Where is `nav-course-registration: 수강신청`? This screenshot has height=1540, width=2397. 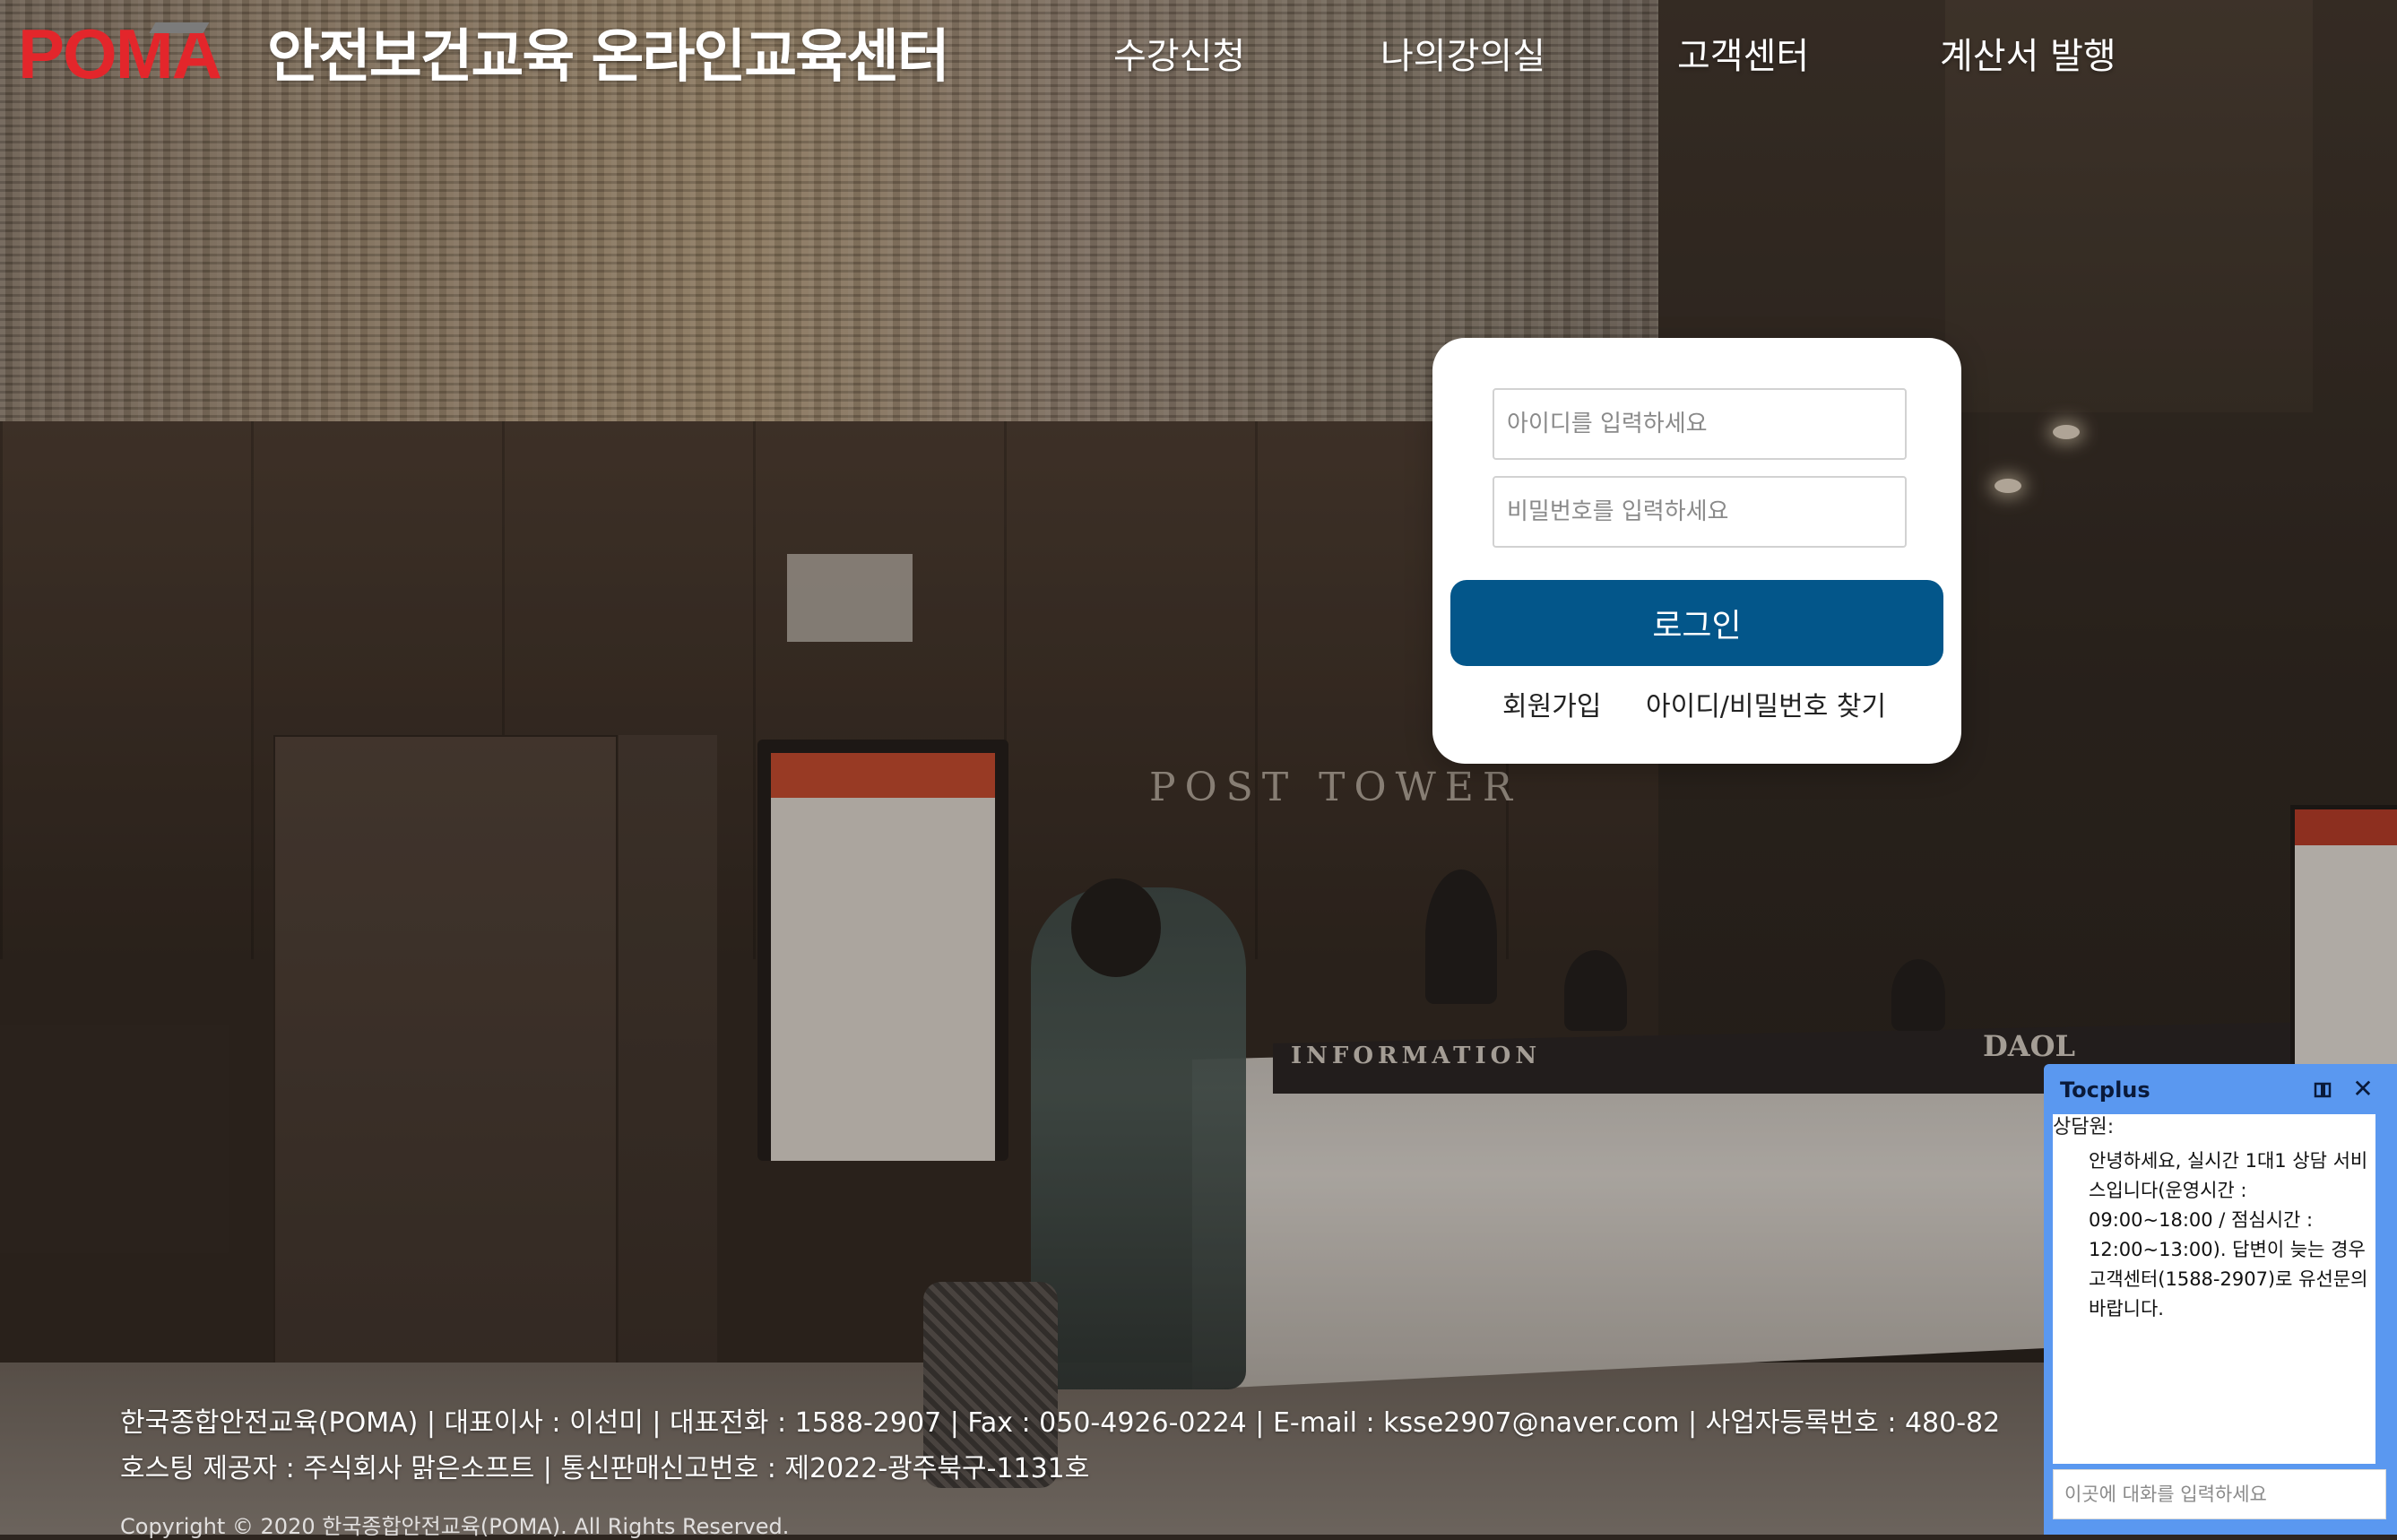 nav-course-registration: 수강신청 is located at coordinates (1179, 57).